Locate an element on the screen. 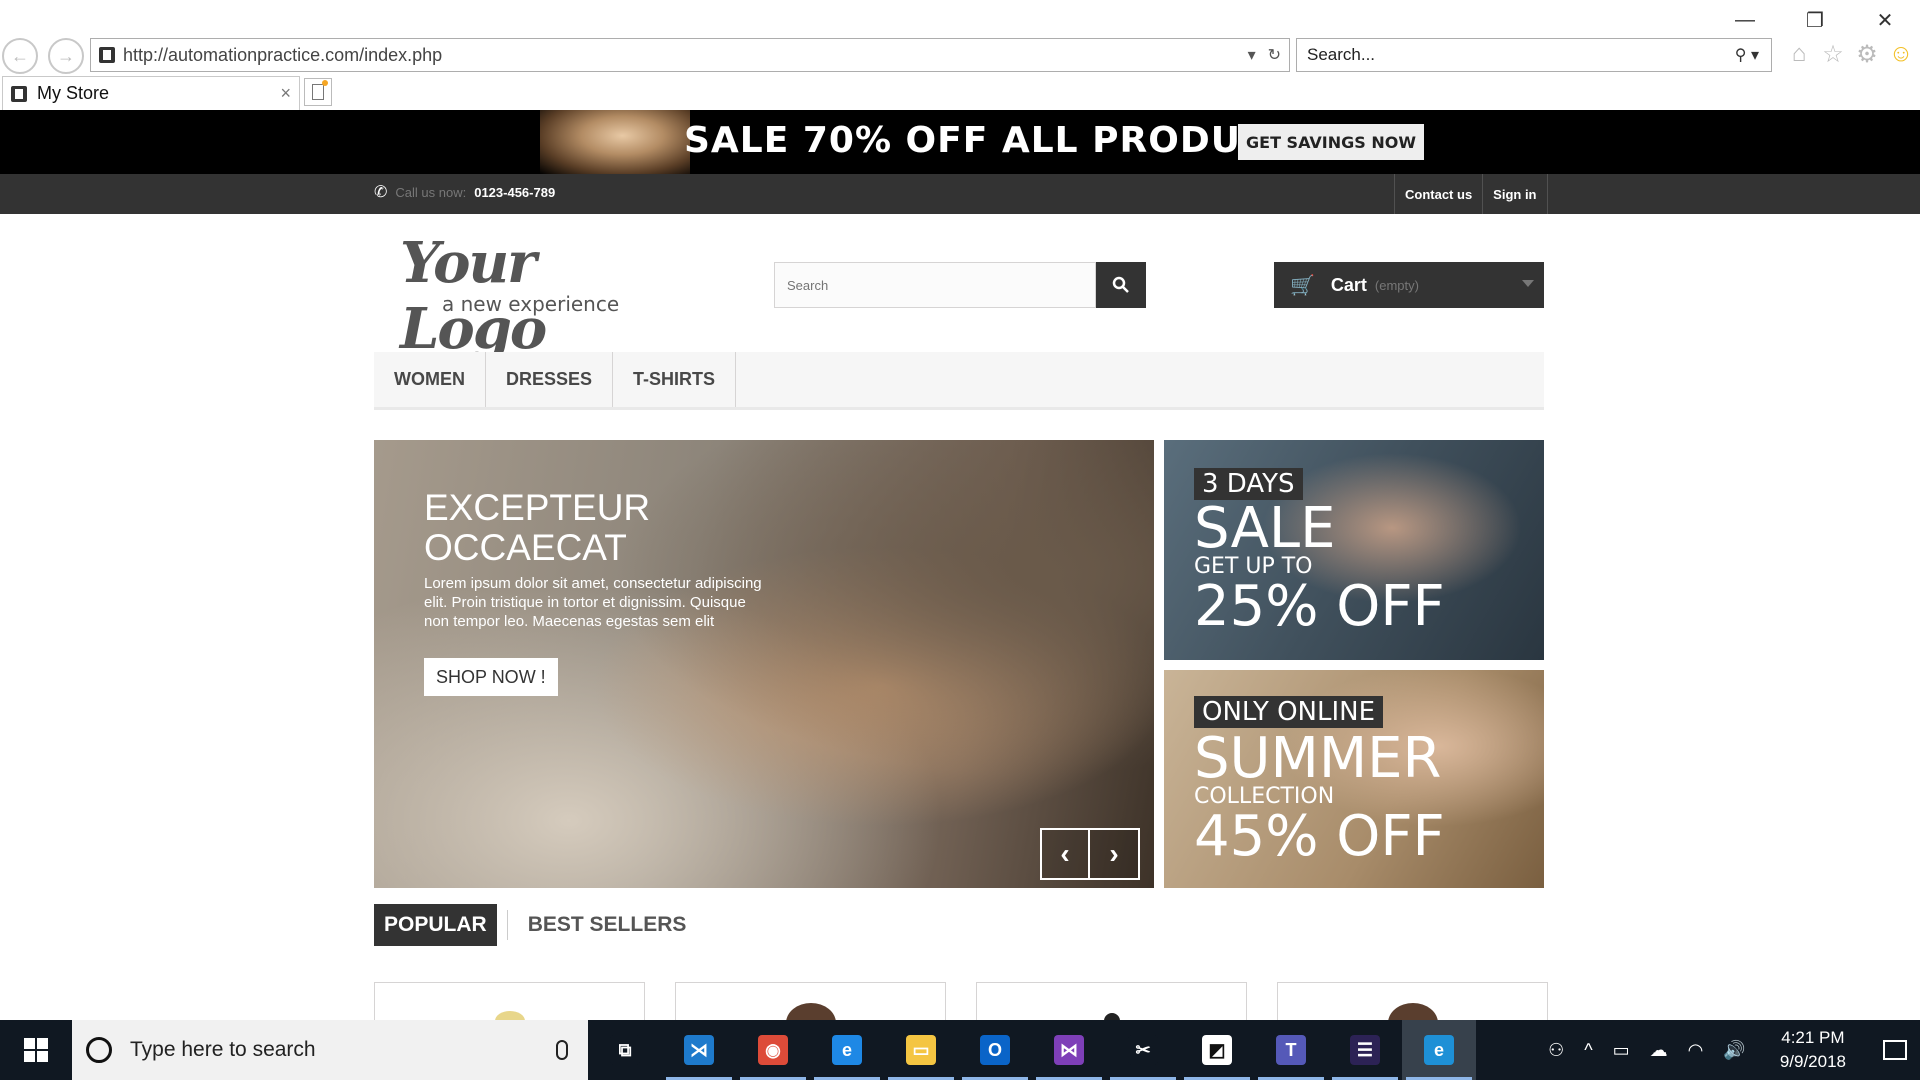 The height and width of the screenshot is (1080, 1920). browser-tab: My Store × is located at coordinates (151, 93).